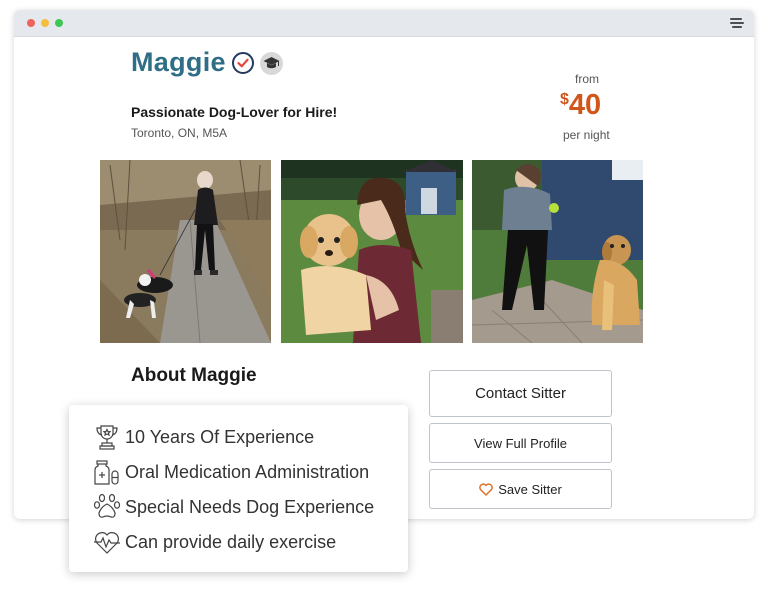  What do you see at coordinates (586, 135) in the screenshot?
I see `price-unit: per night` at bounding box center [586, 135].